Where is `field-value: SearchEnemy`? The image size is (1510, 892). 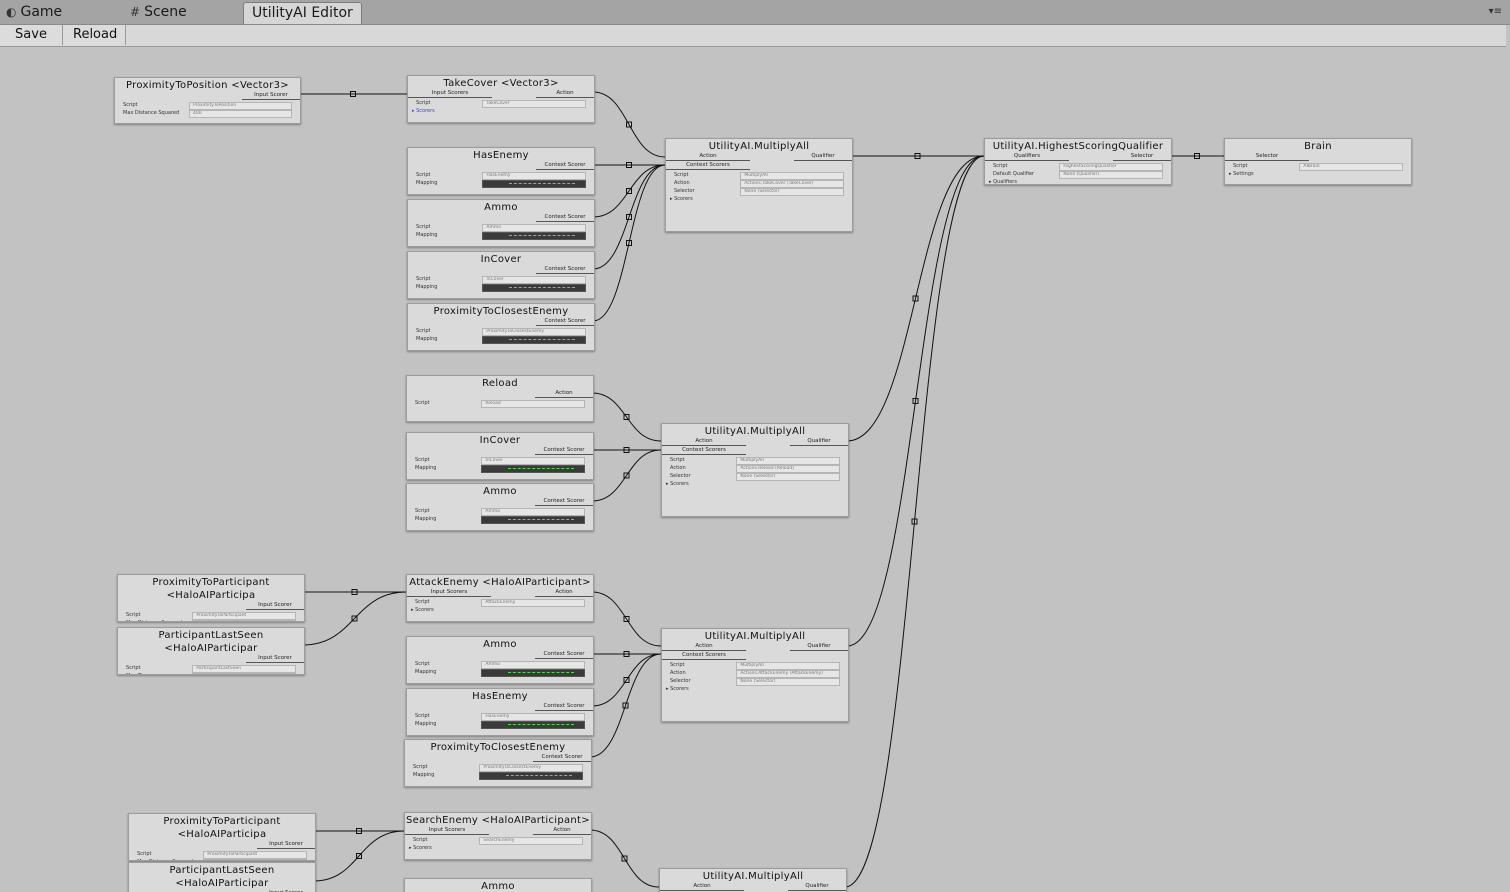
field-value: SearchEnemy is located at coordinates (531, 841).